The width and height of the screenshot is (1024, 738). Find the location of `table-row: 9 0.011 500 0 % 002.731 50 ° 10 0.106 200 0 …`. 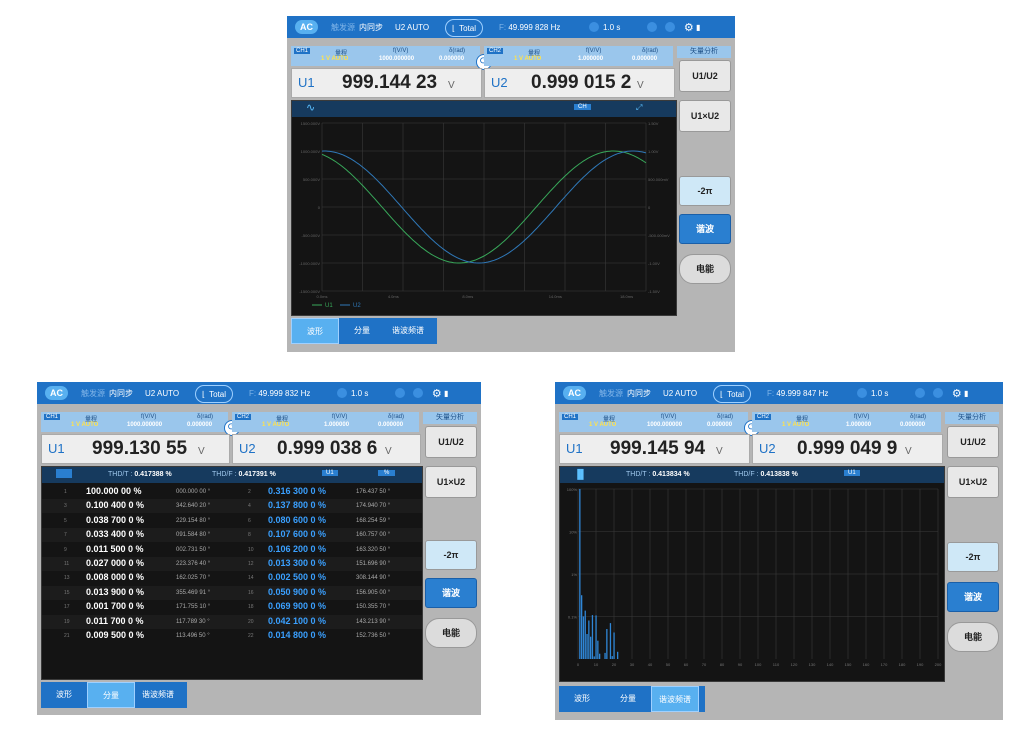

table-row: 9 0.011 500 0 % 002.731 50 ° 10 0.106 200 0 … is located at coordinates (232, 550).